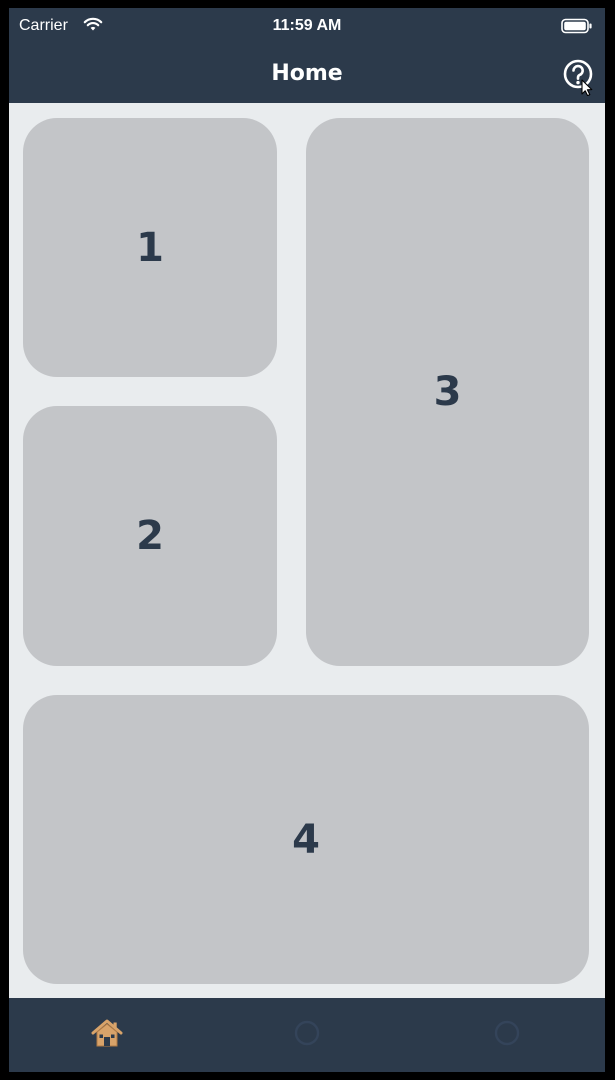 Image resolution: width=615 pixels, height=1080 pixels. Describe the element at coordinates (576, 26) in the screenshot. I see `battery-icon` at that location.